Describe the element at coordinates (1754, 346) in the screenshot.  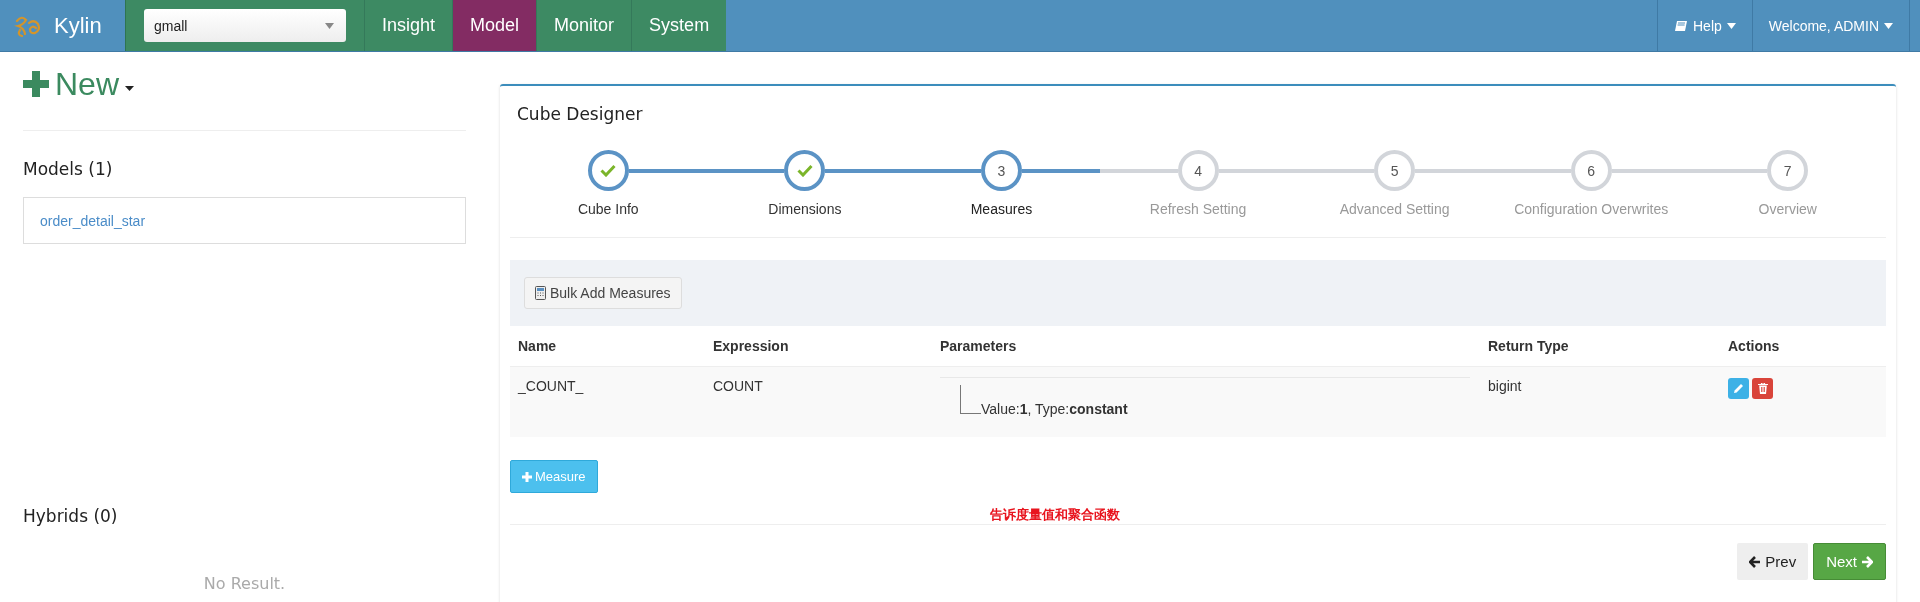
I see `column-header: Actions` at that location.